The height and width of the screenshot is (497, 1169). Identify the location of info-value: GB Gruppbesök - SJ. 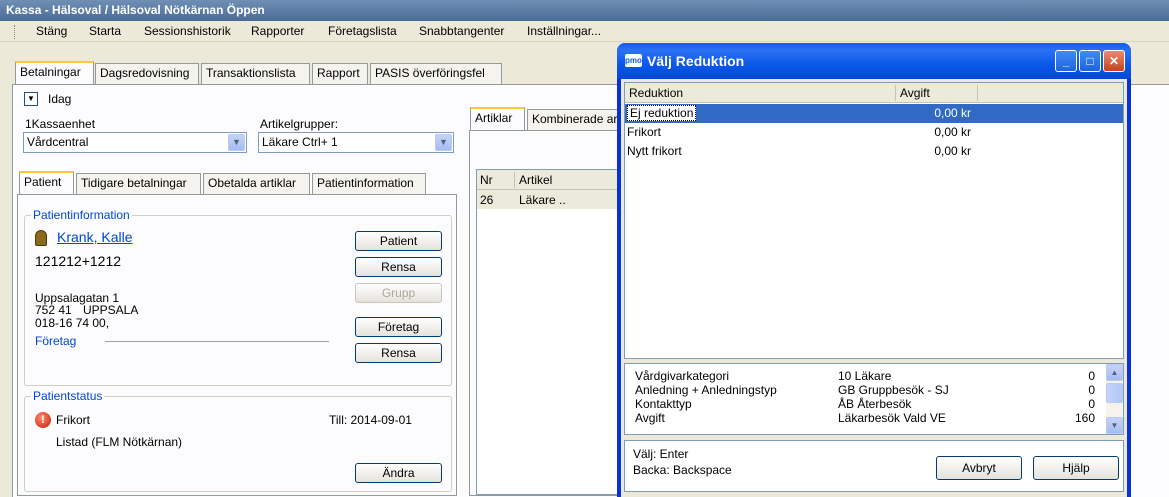
(893, 390).